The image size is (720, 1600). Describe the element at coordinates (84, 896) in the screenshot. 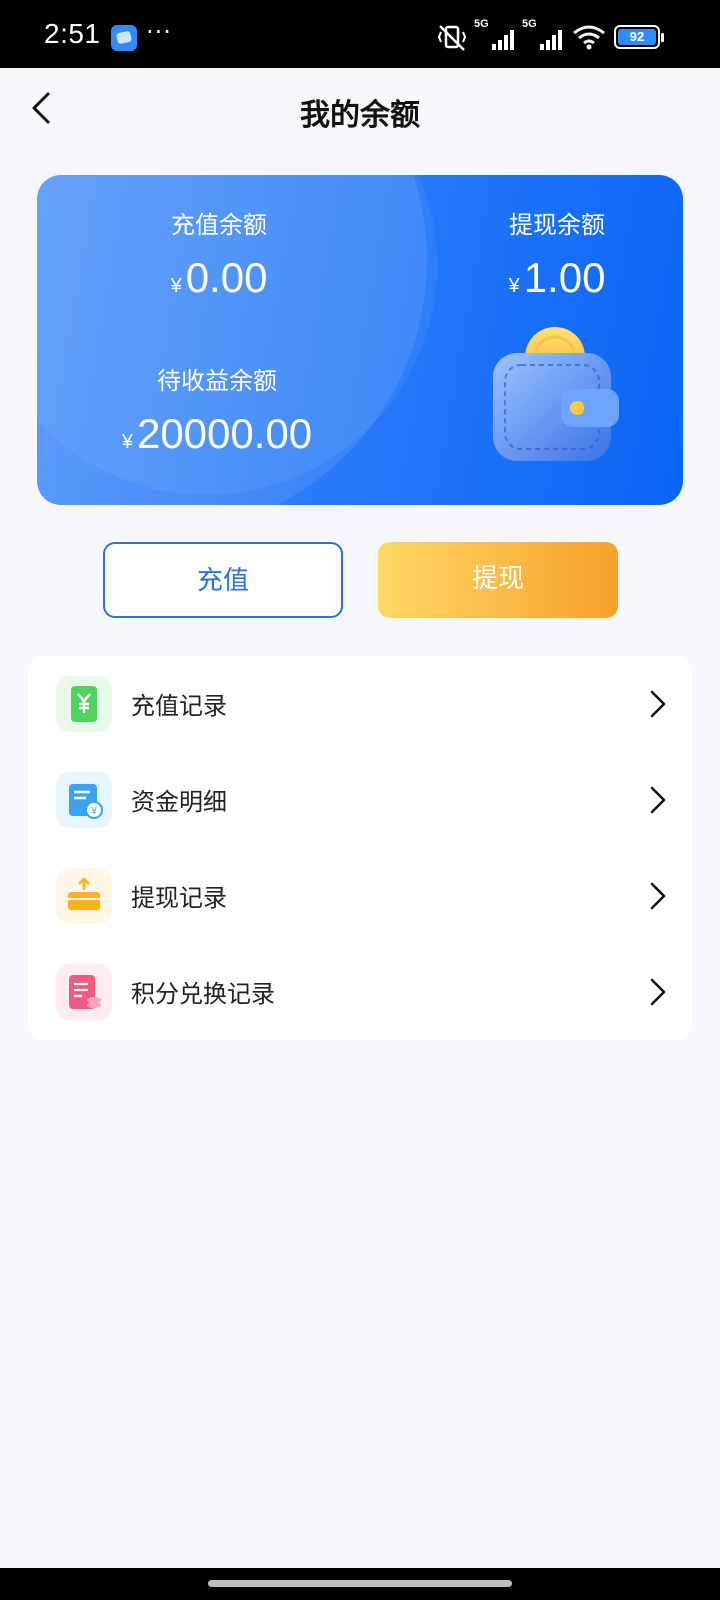

I see `withdraw-record-icon` at that location.